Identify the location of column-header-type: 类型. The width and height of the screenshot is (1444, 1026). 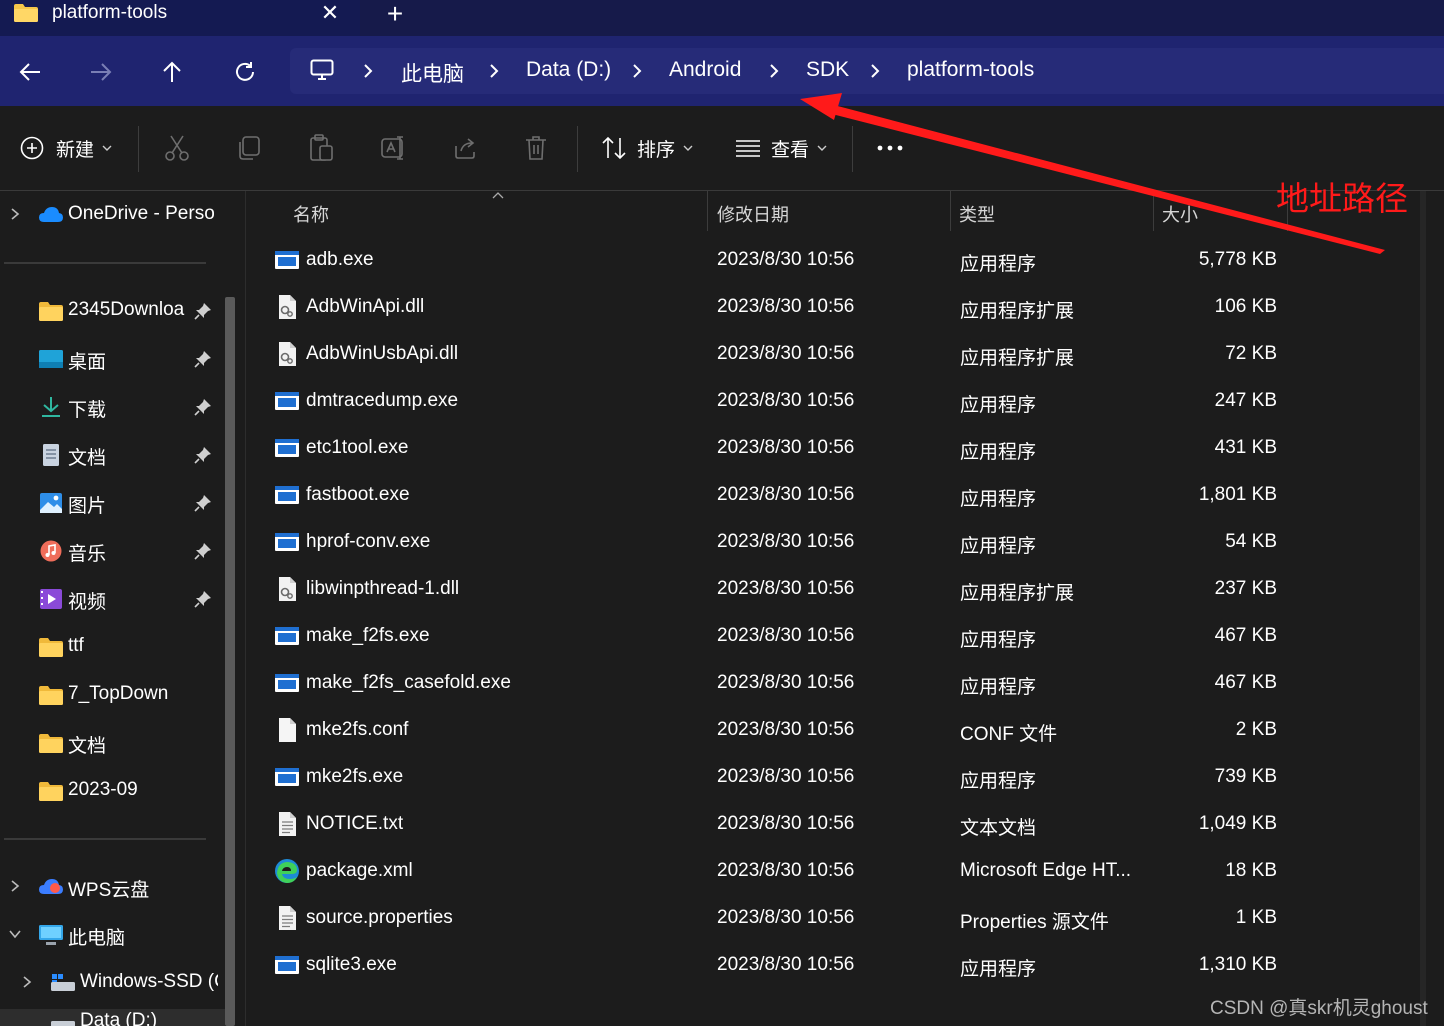
(977, 214).